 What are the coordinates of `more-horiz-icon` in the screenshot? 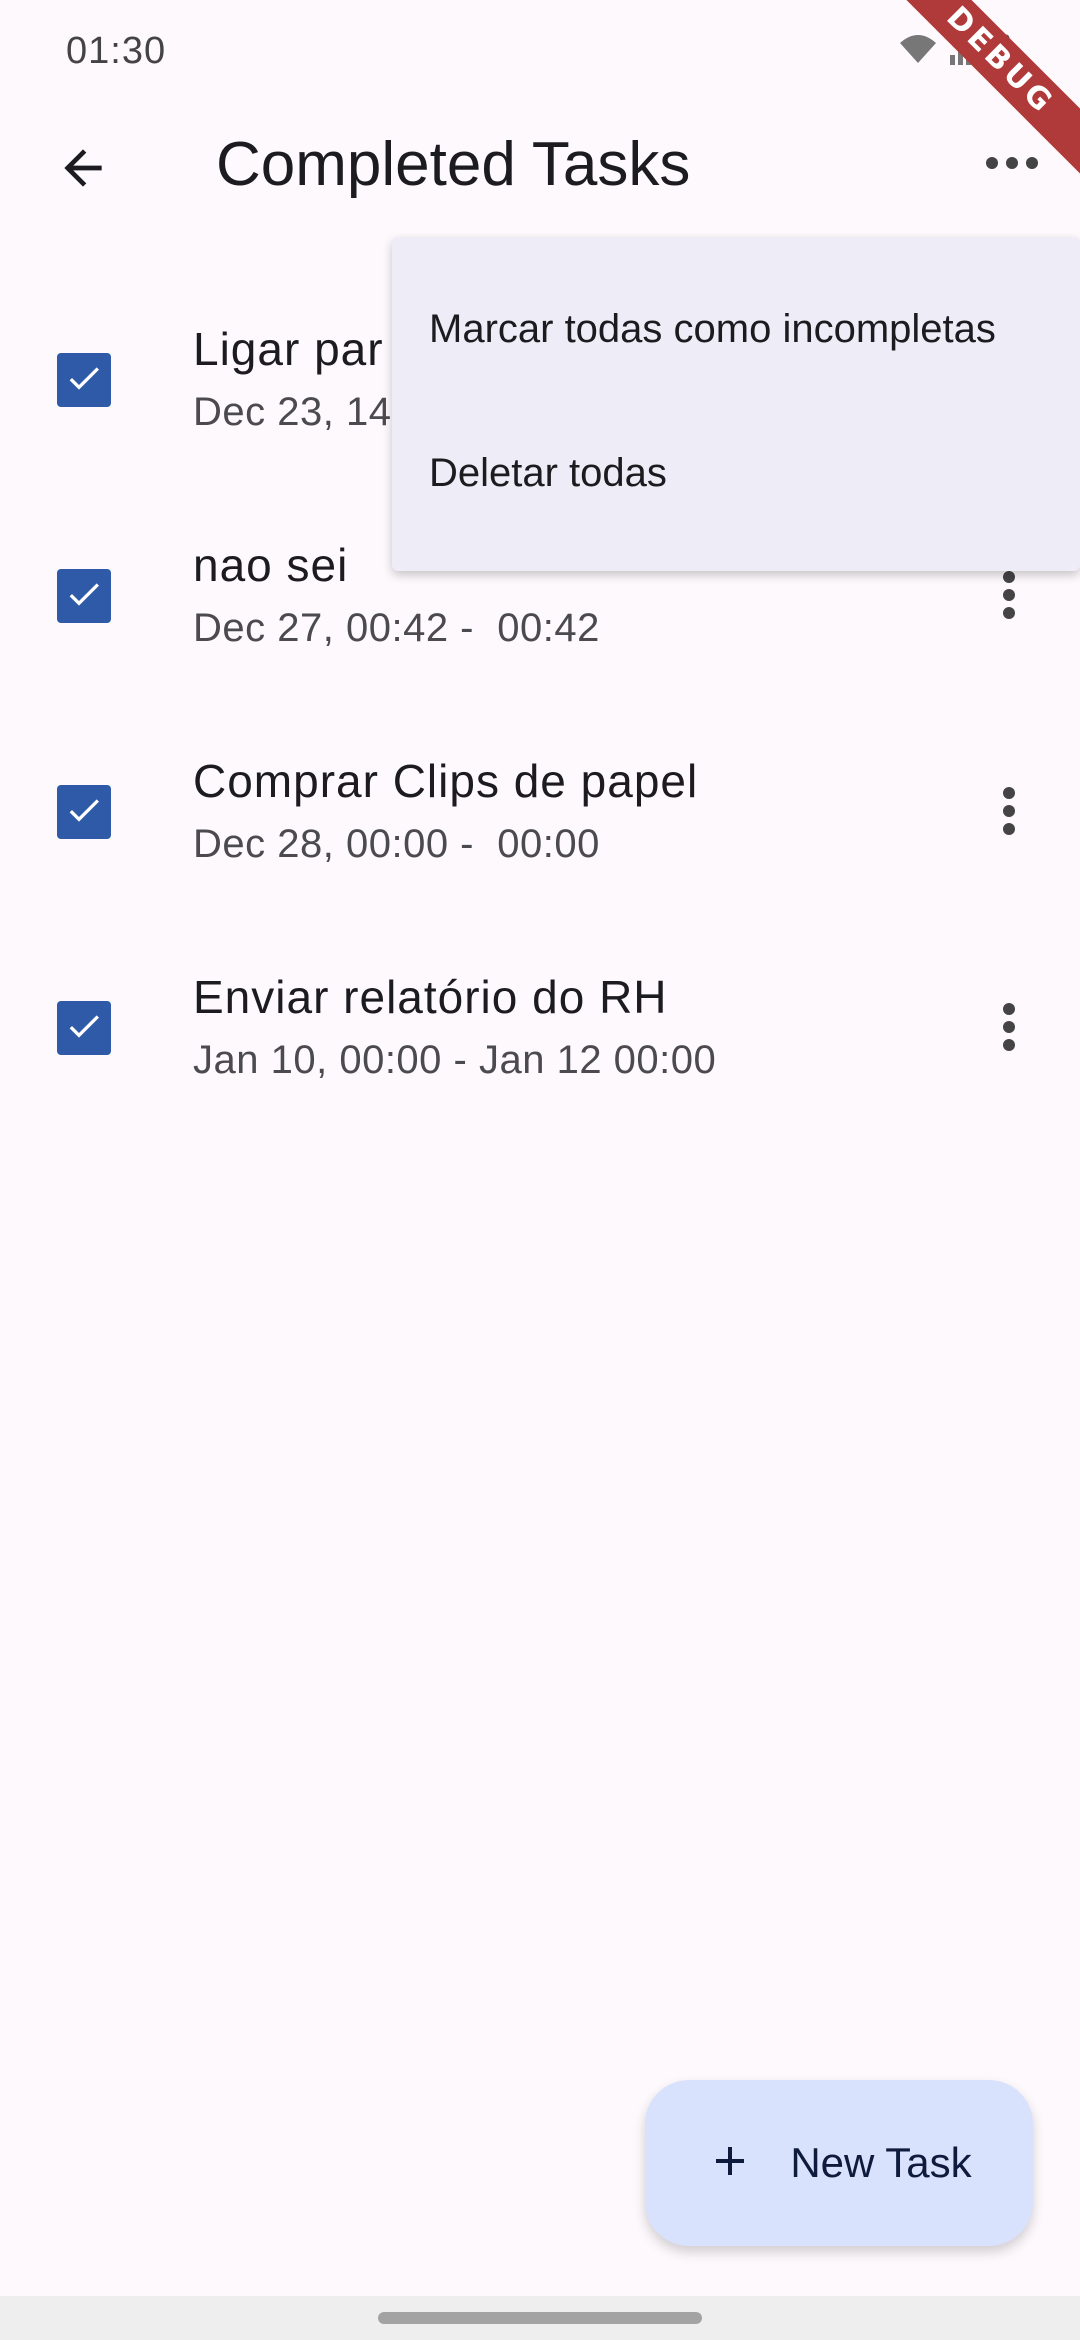 It's located at (1012, 165).